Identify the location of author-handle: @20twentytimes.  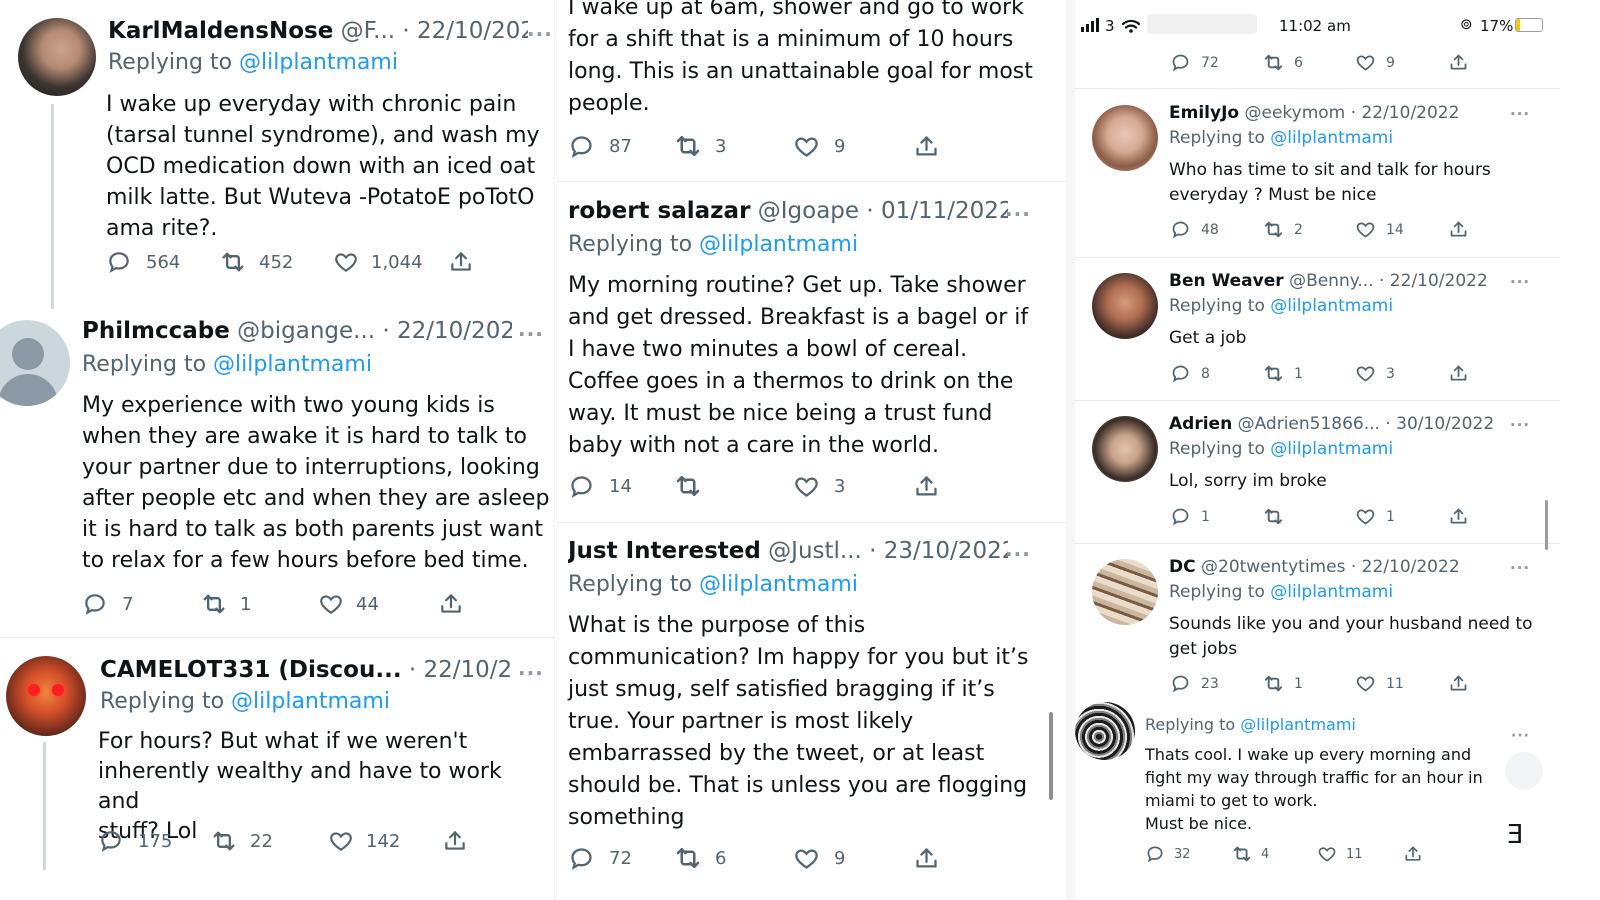
(1273, 567).